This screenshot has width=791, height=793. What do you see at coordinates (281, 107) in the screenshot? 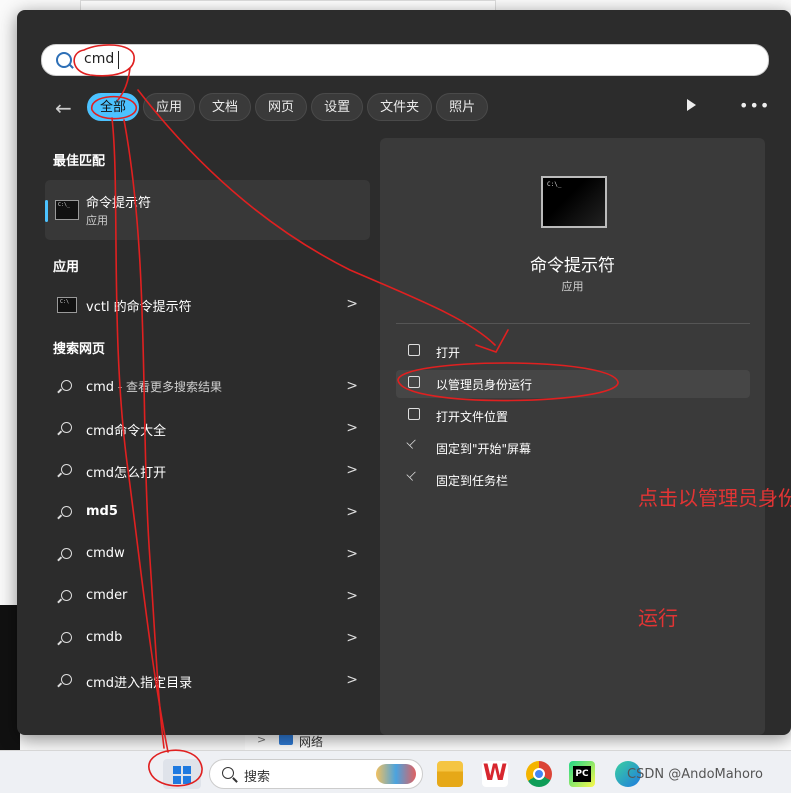
I see `tab-web: 网页` at bounding box center [281, 107].